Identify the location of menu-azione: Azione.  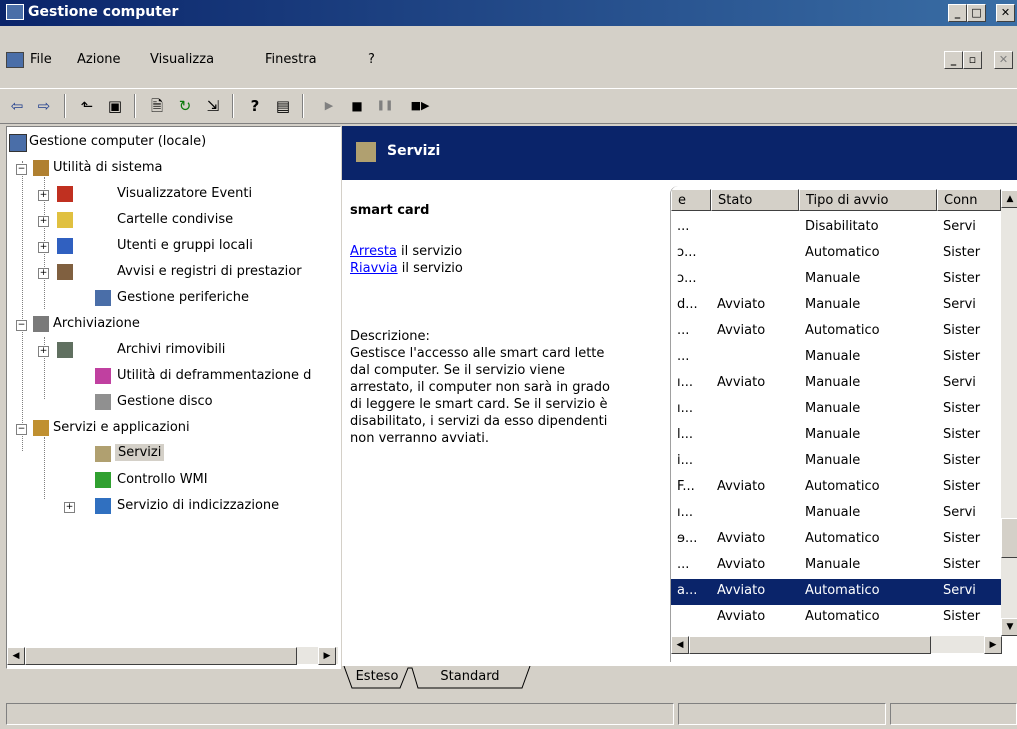
(99, 59).